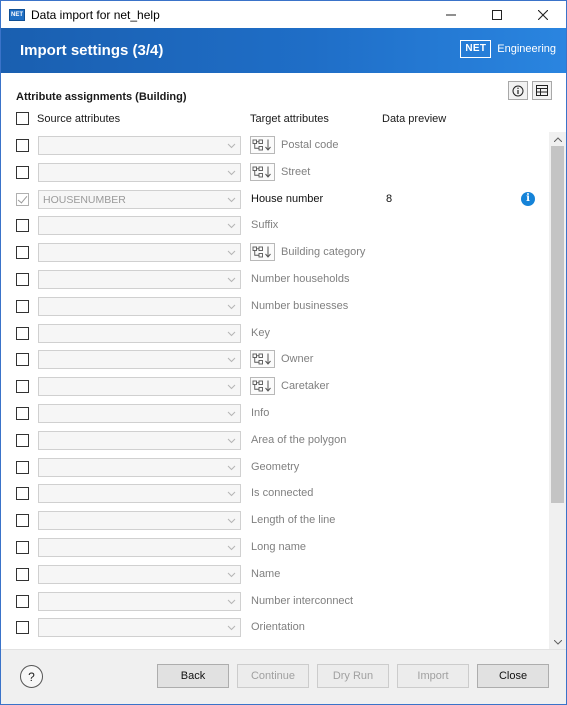 This screenshot has height=705, width=567. What do you see at coordinates (557, 324) in the screenshot?
I see `scroll-thumb` at bounding box center [557, 324].